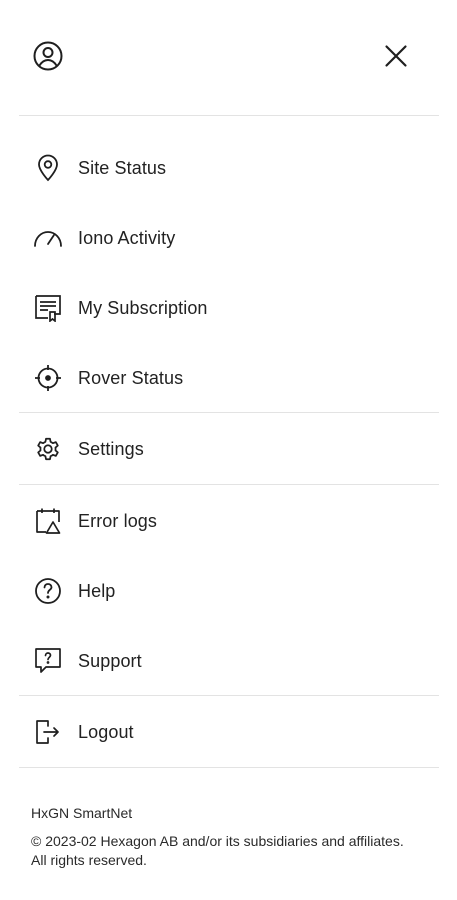  Describe the element at coordinates (122, 167) in the screenshot. I see `menu-item-label: Site Status` at that location.